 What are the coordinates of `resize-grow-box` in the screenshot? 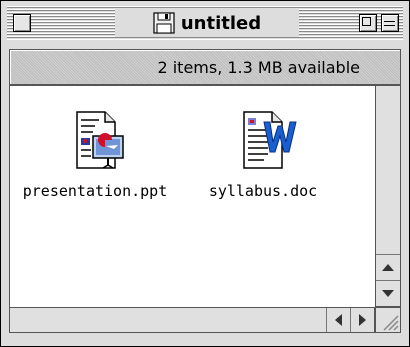 It's located at (388, 320).